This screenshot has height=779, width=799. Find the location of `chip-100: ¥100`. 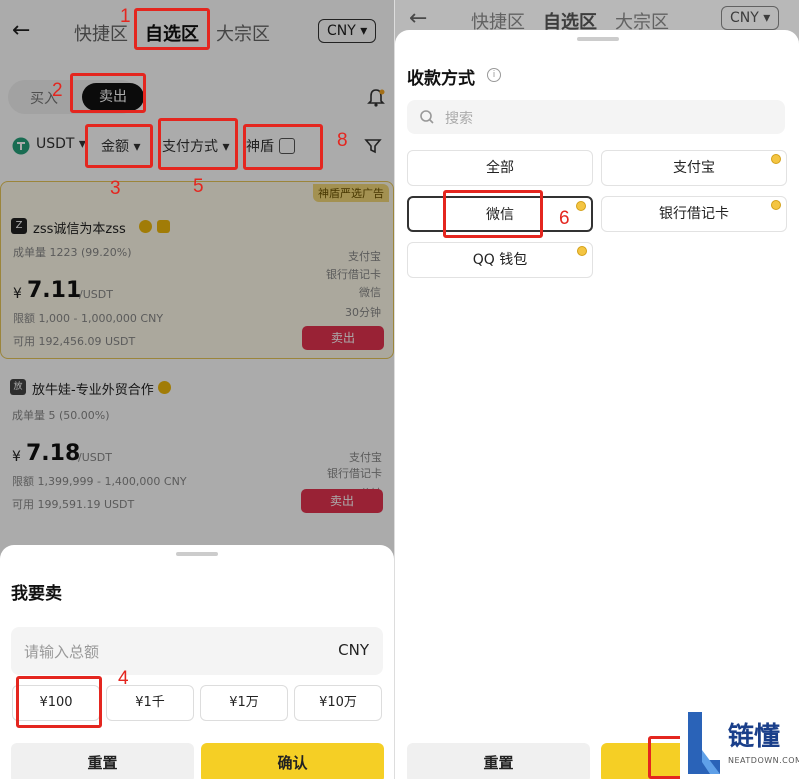

chip-100: ¥100 is located at coordinates (56, 703).